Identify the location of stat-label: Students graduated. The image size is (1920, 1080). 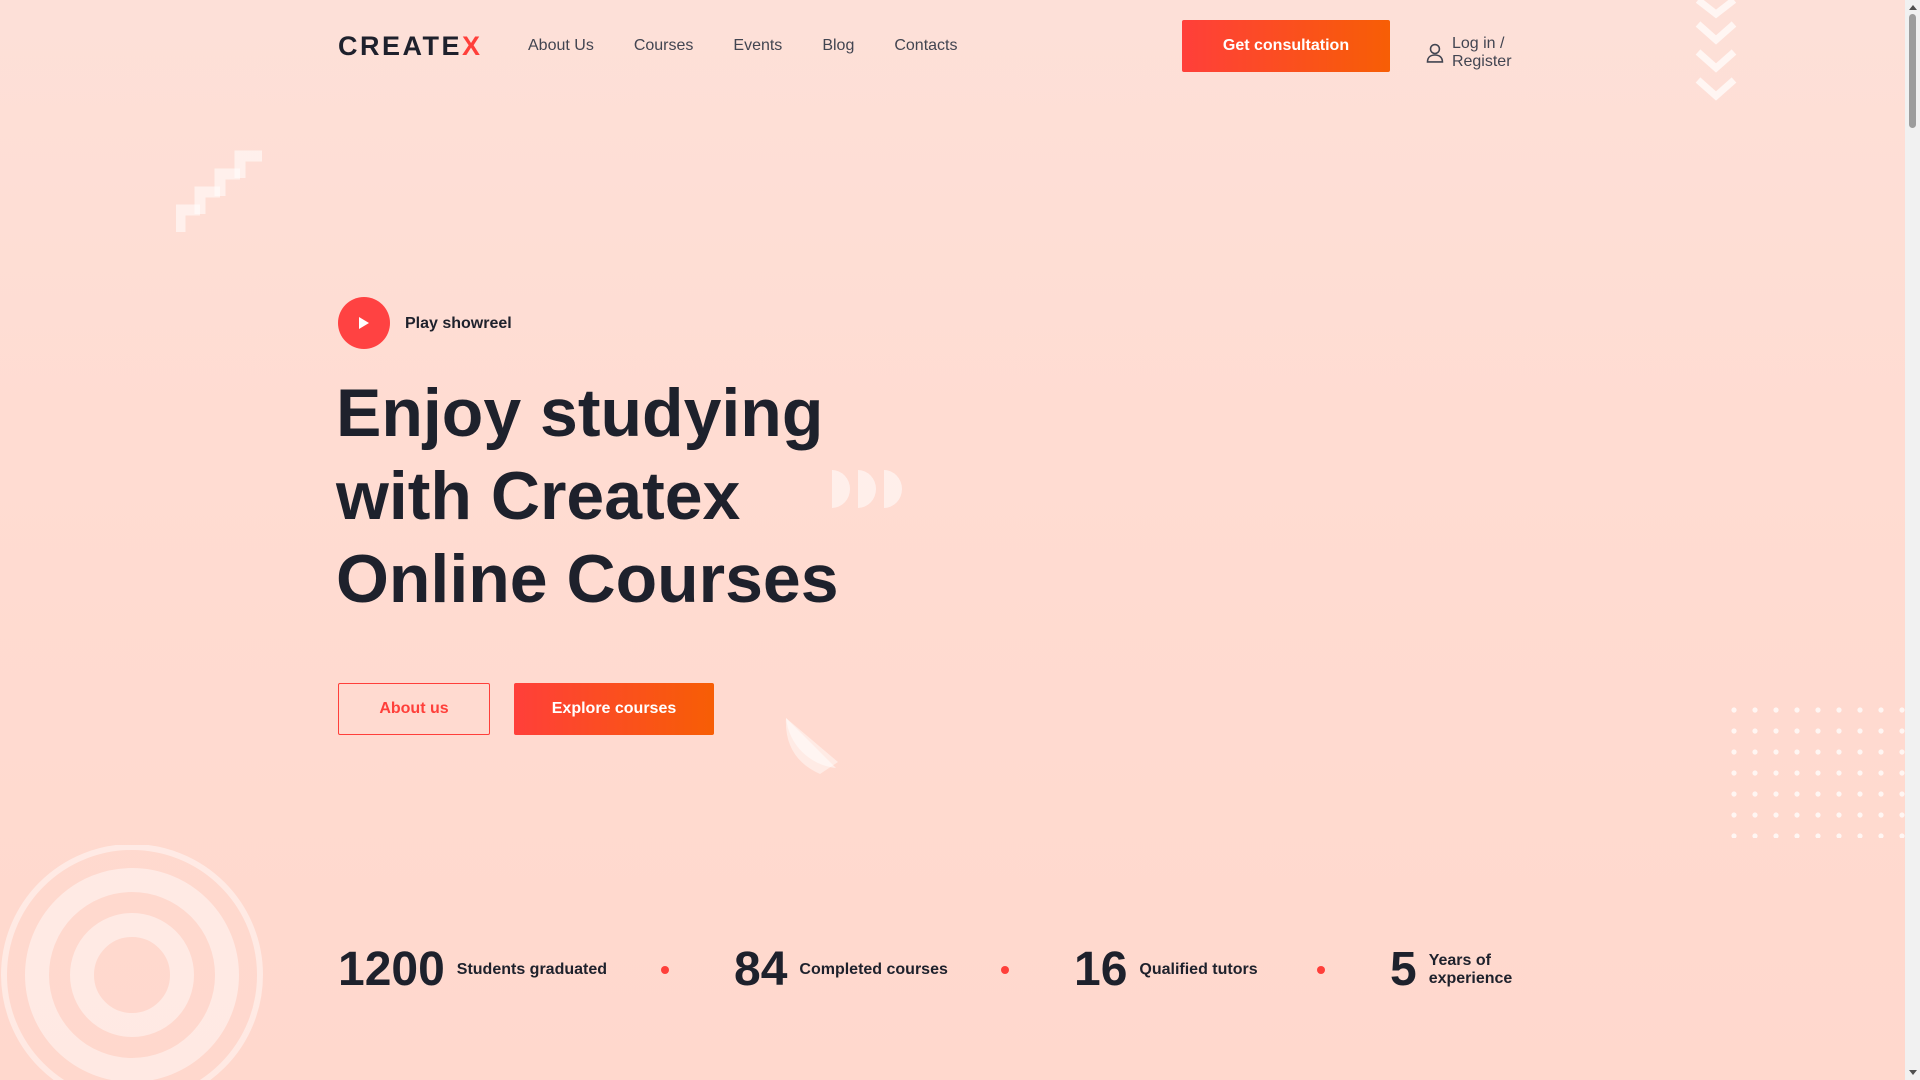
(532, 969).